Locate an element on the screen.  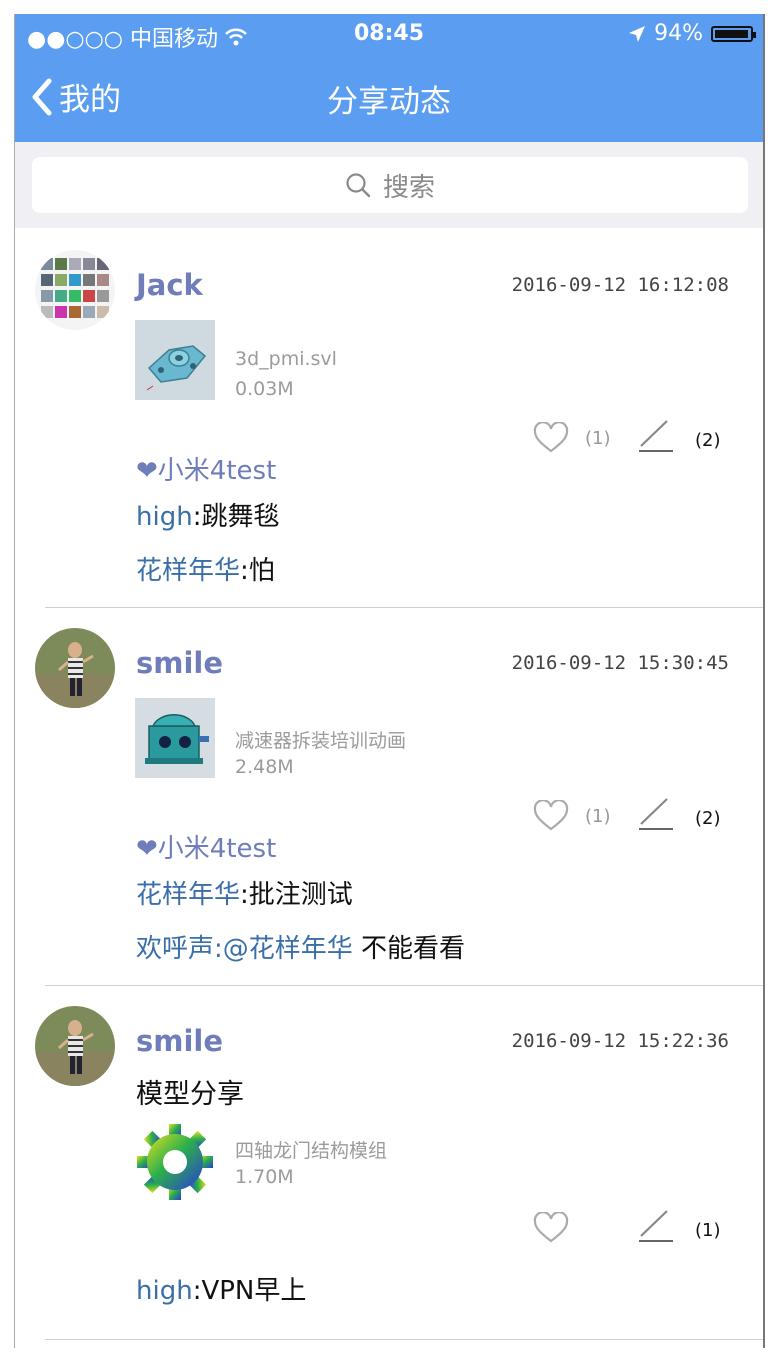
comment-line: 花样年华:怕 is located at coordinates (205, 568).